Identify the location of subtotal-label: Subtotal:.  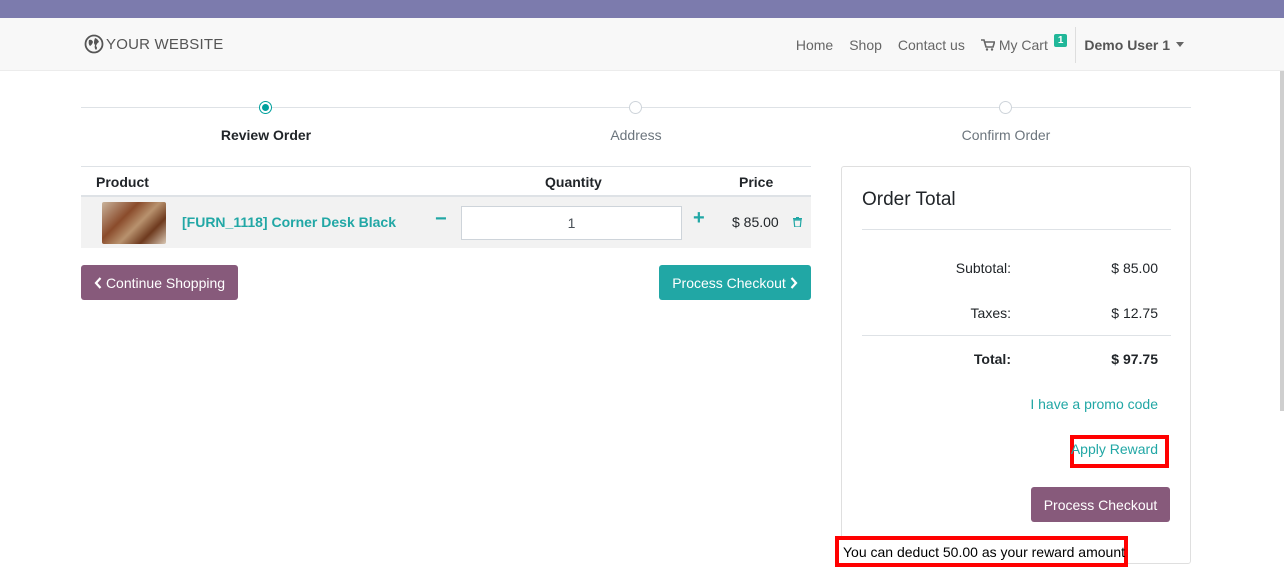
(983, 268).